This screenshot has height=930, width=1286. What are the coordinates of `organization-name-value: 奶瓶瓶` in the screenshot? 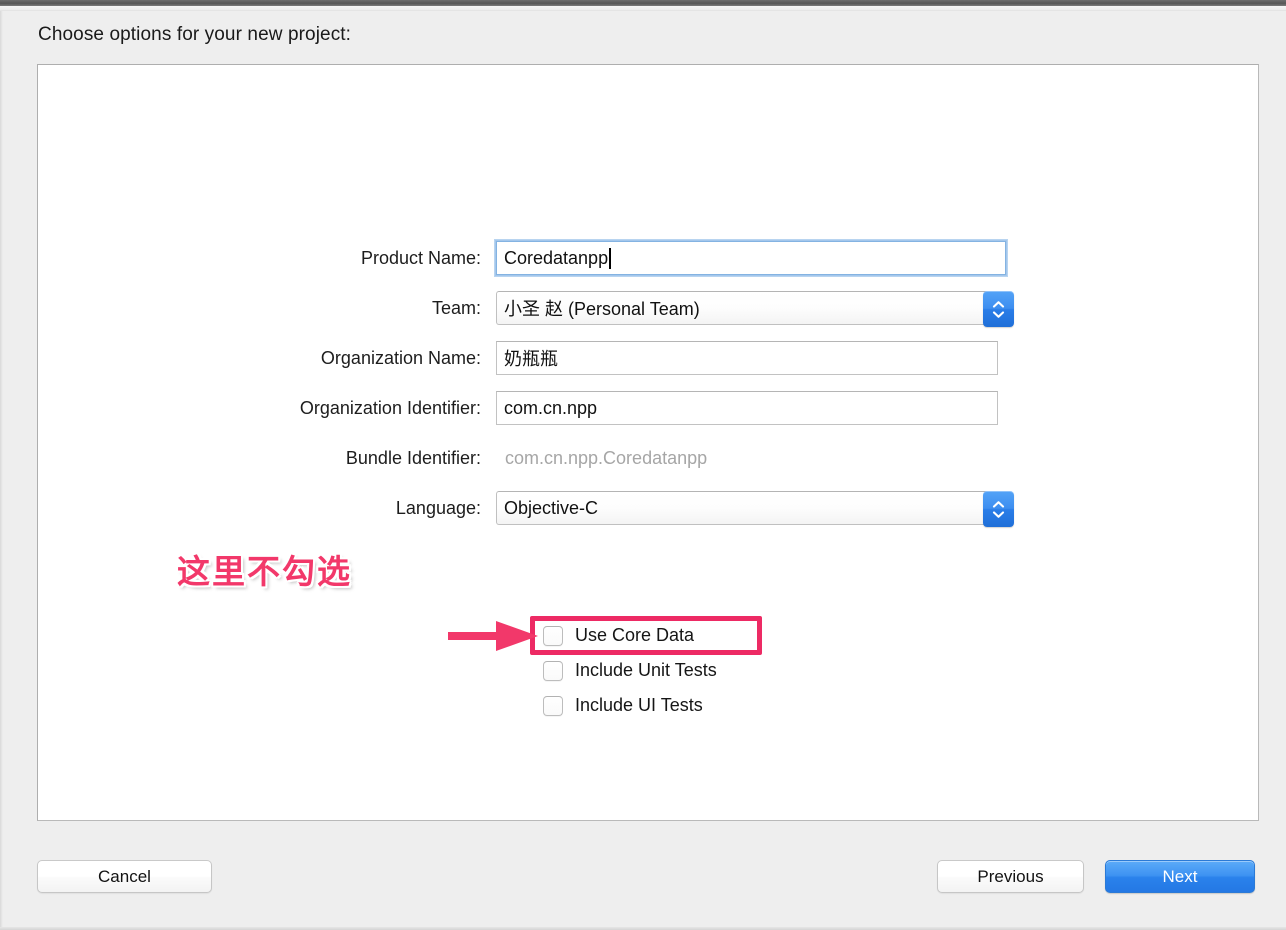 It's located at (531, 359).